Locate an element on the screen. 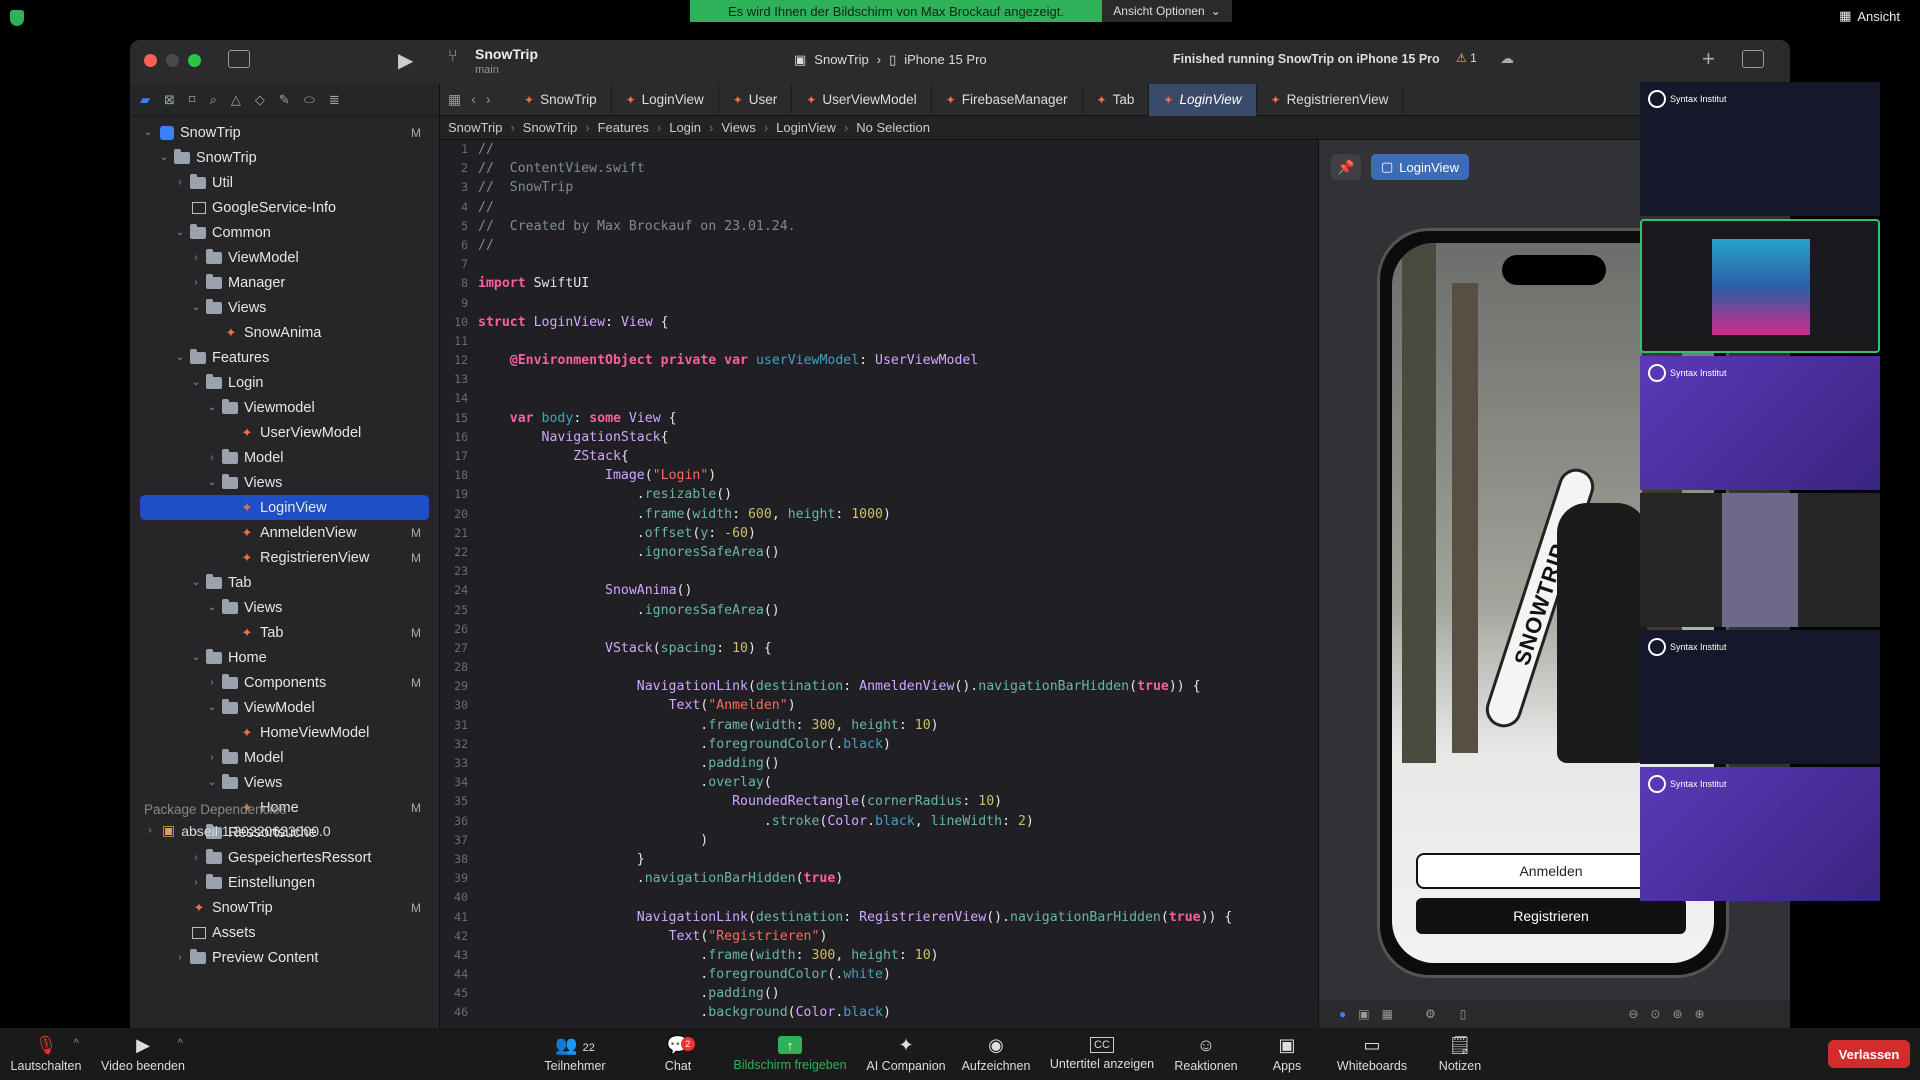  zoom-out-icon: ⊖ is located at coordinates (1633, 1014).